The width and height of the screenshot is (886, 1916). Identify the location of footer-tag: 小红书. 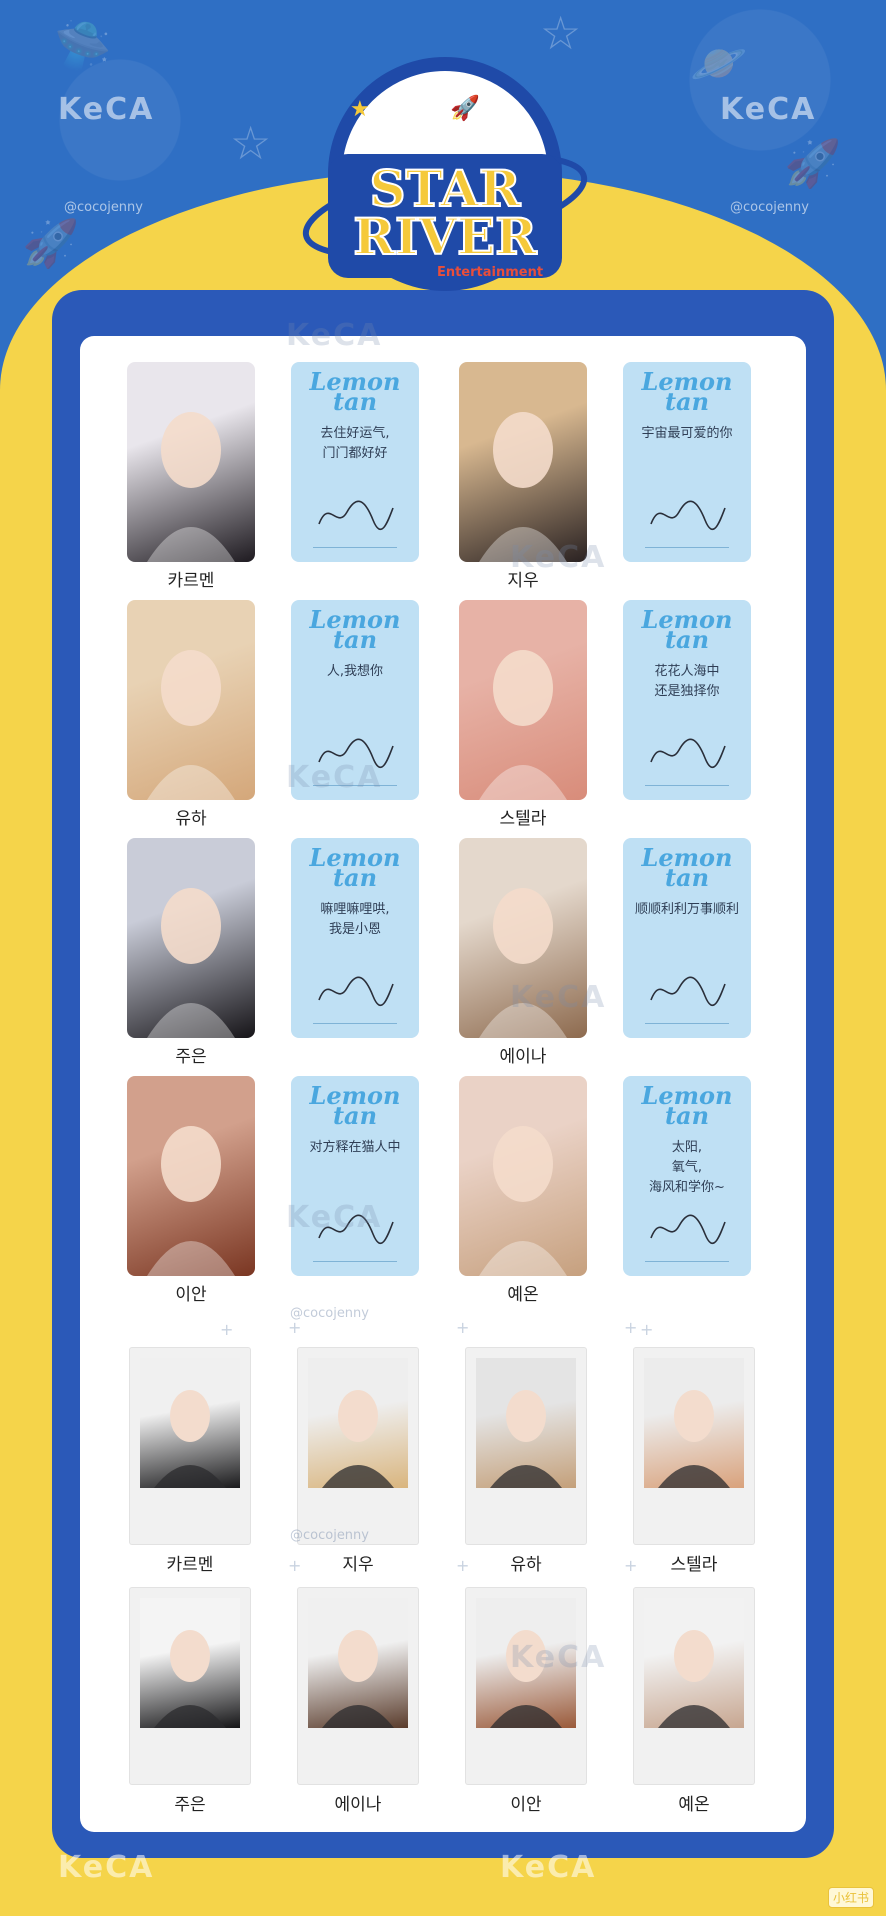
(850, 1897).